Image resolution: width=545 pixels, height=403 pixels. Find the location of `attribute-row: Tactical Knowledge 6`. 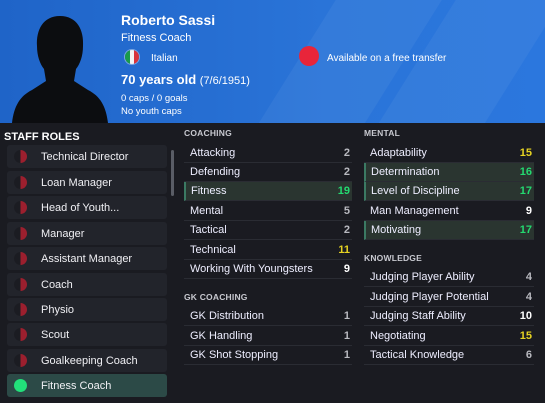

attribute-row: Tactical Knowledge 6 is located at coordinates (449, 355).